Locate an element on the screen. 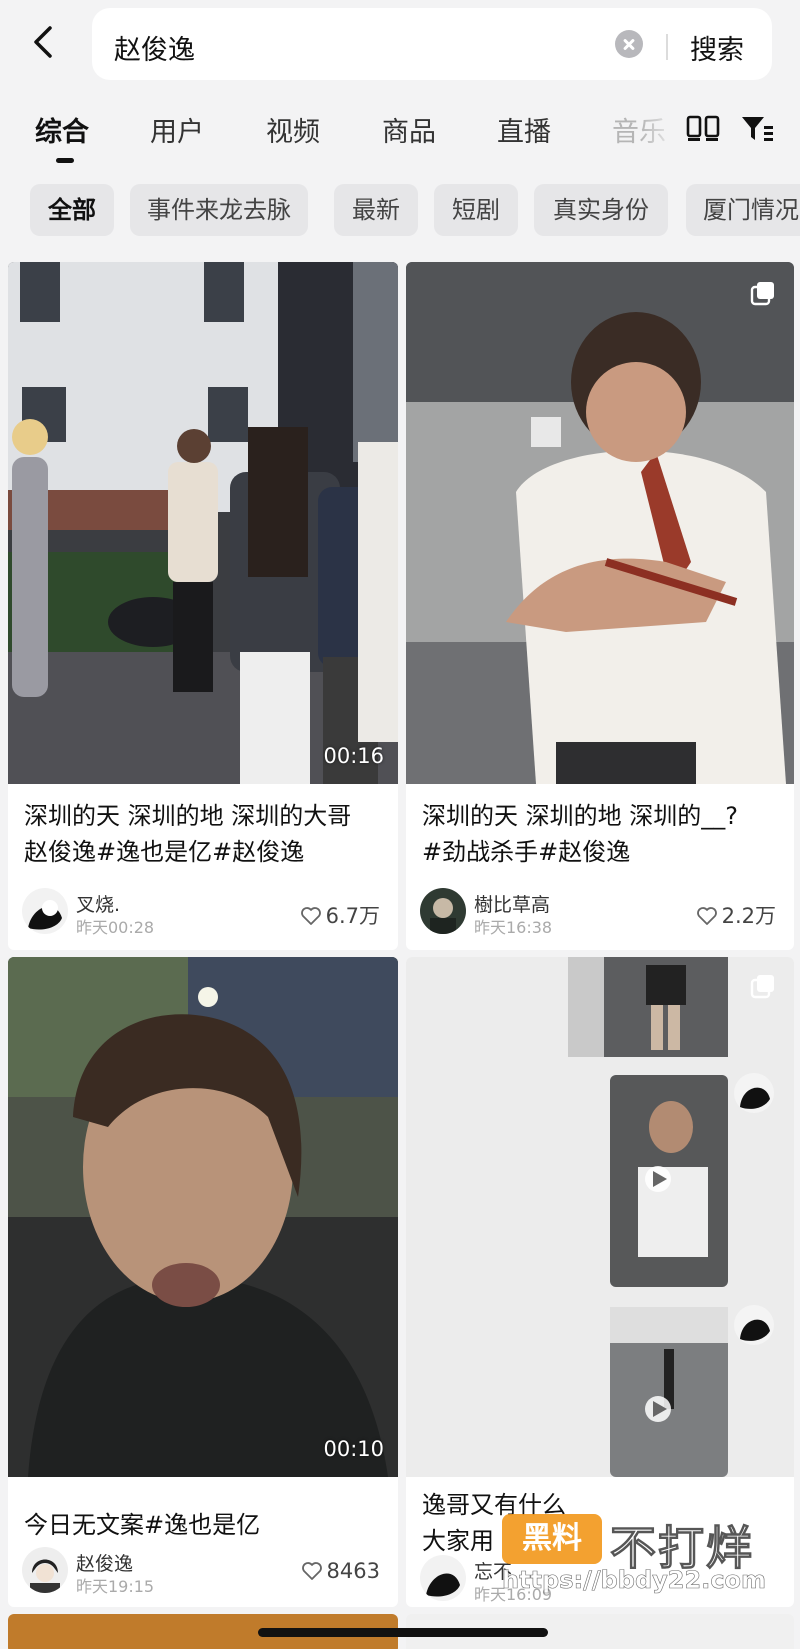 Image resolution: width=800 pixels, height=1649 pixels. watermark-badge: 黑料 is located at coordinates (552, 1539).